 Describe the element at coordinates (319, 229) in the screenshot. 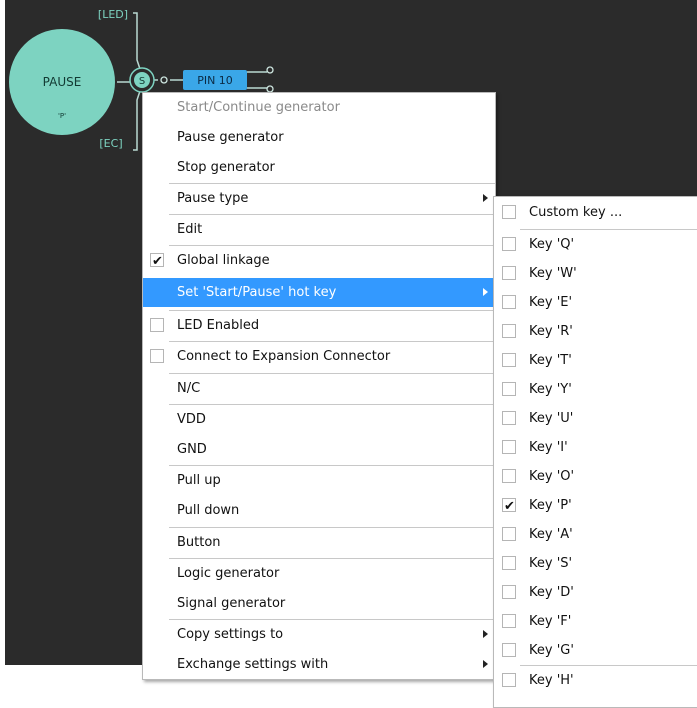

I see `menu-item-edit: Edit` at that location.